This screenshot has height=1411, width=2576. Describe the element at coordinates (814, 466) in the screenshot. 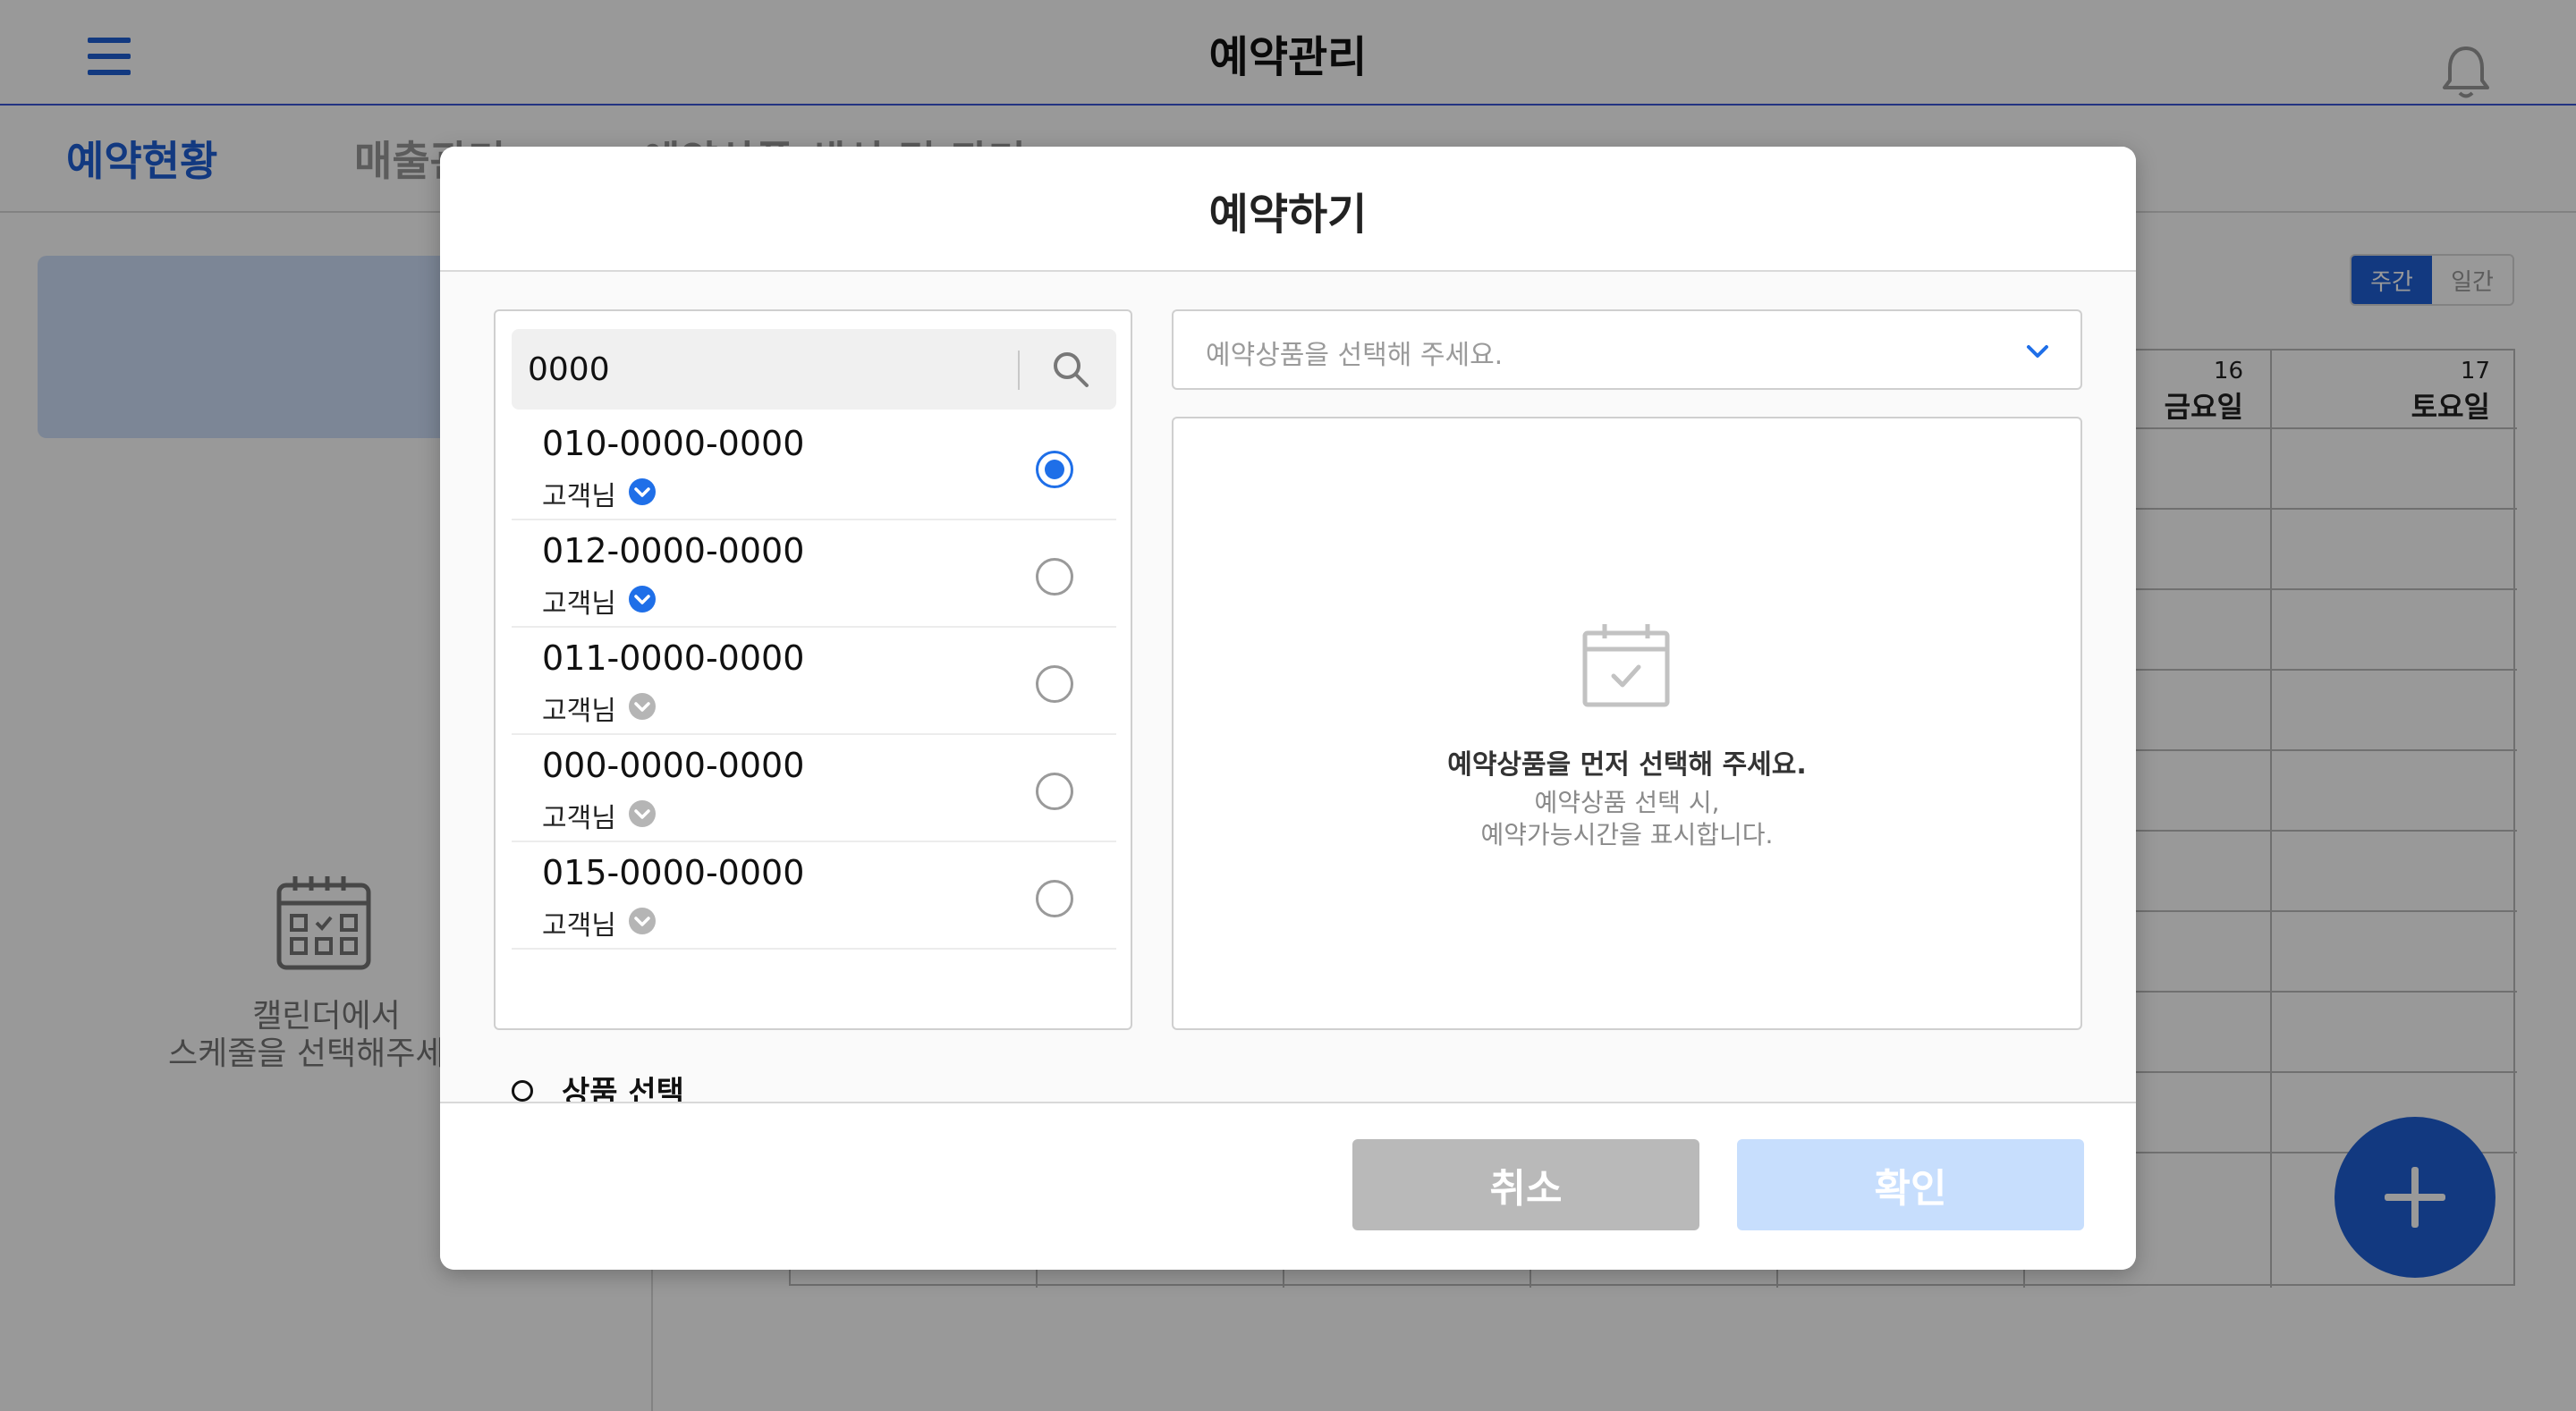

I see `customer-row: 010-0000-0000 고객님` at that location.